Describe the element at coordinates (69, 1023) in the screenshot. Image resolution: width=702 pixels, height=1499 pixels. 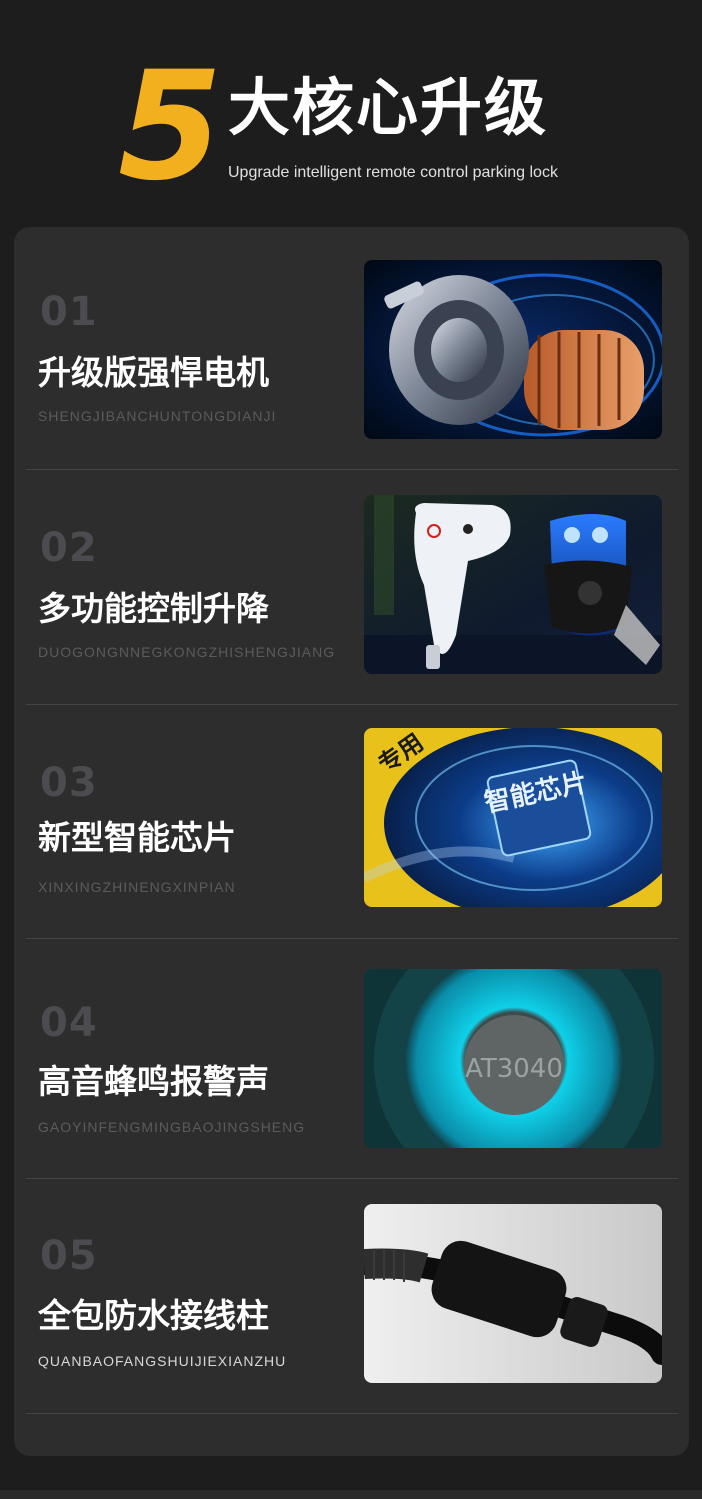
I see `feature-number: 04` at that location.